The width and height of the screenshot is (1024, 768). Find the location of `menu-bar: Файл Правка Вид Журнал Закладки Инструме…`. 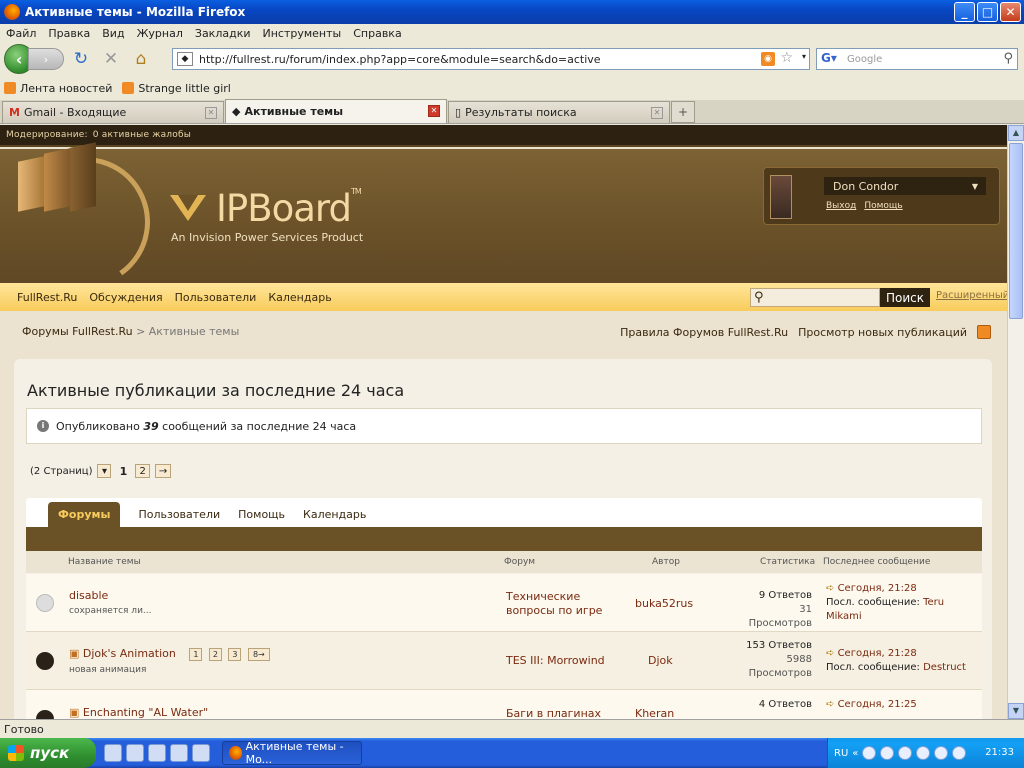

menu-bar: Файл Правка Вид Журнал Закладки Инструме… is located at coordinates (512, 33).